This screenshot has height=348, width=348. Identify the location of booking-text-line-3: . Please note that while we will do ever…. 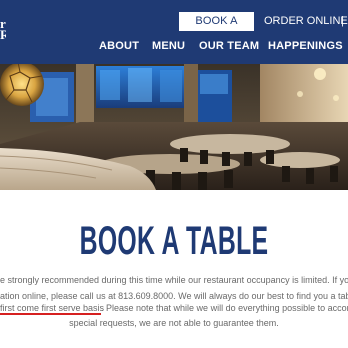
(224, 308).